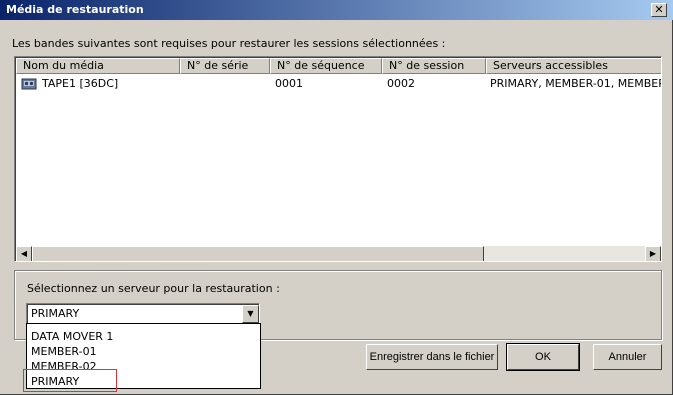 The height and width of the screenshot is (395, 673). What do you see at coordinates (64, 351) in the screenshot?
I see `dropdown-option-member-01: MEMBER-01` at bounding box center [64, 351].